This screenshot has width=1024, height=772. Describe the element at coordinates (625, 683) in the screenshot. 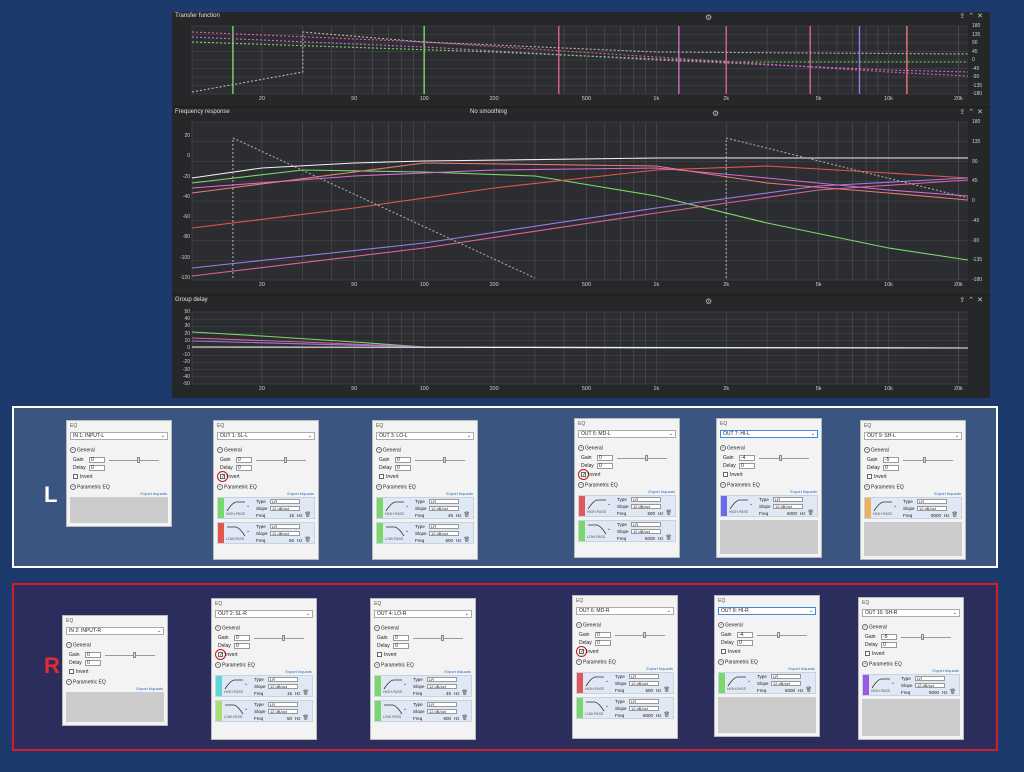

I see `high-pass-filter: HIGH-PASS ⌄ Type LR Slope 12 dB/oct Freq 600 Hz 🗑` at that location.